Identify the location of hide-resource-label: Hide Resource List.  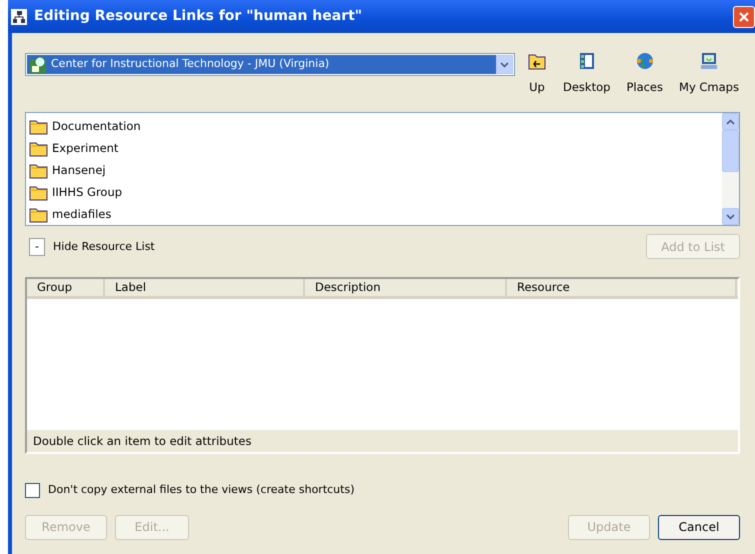
(104, 246).